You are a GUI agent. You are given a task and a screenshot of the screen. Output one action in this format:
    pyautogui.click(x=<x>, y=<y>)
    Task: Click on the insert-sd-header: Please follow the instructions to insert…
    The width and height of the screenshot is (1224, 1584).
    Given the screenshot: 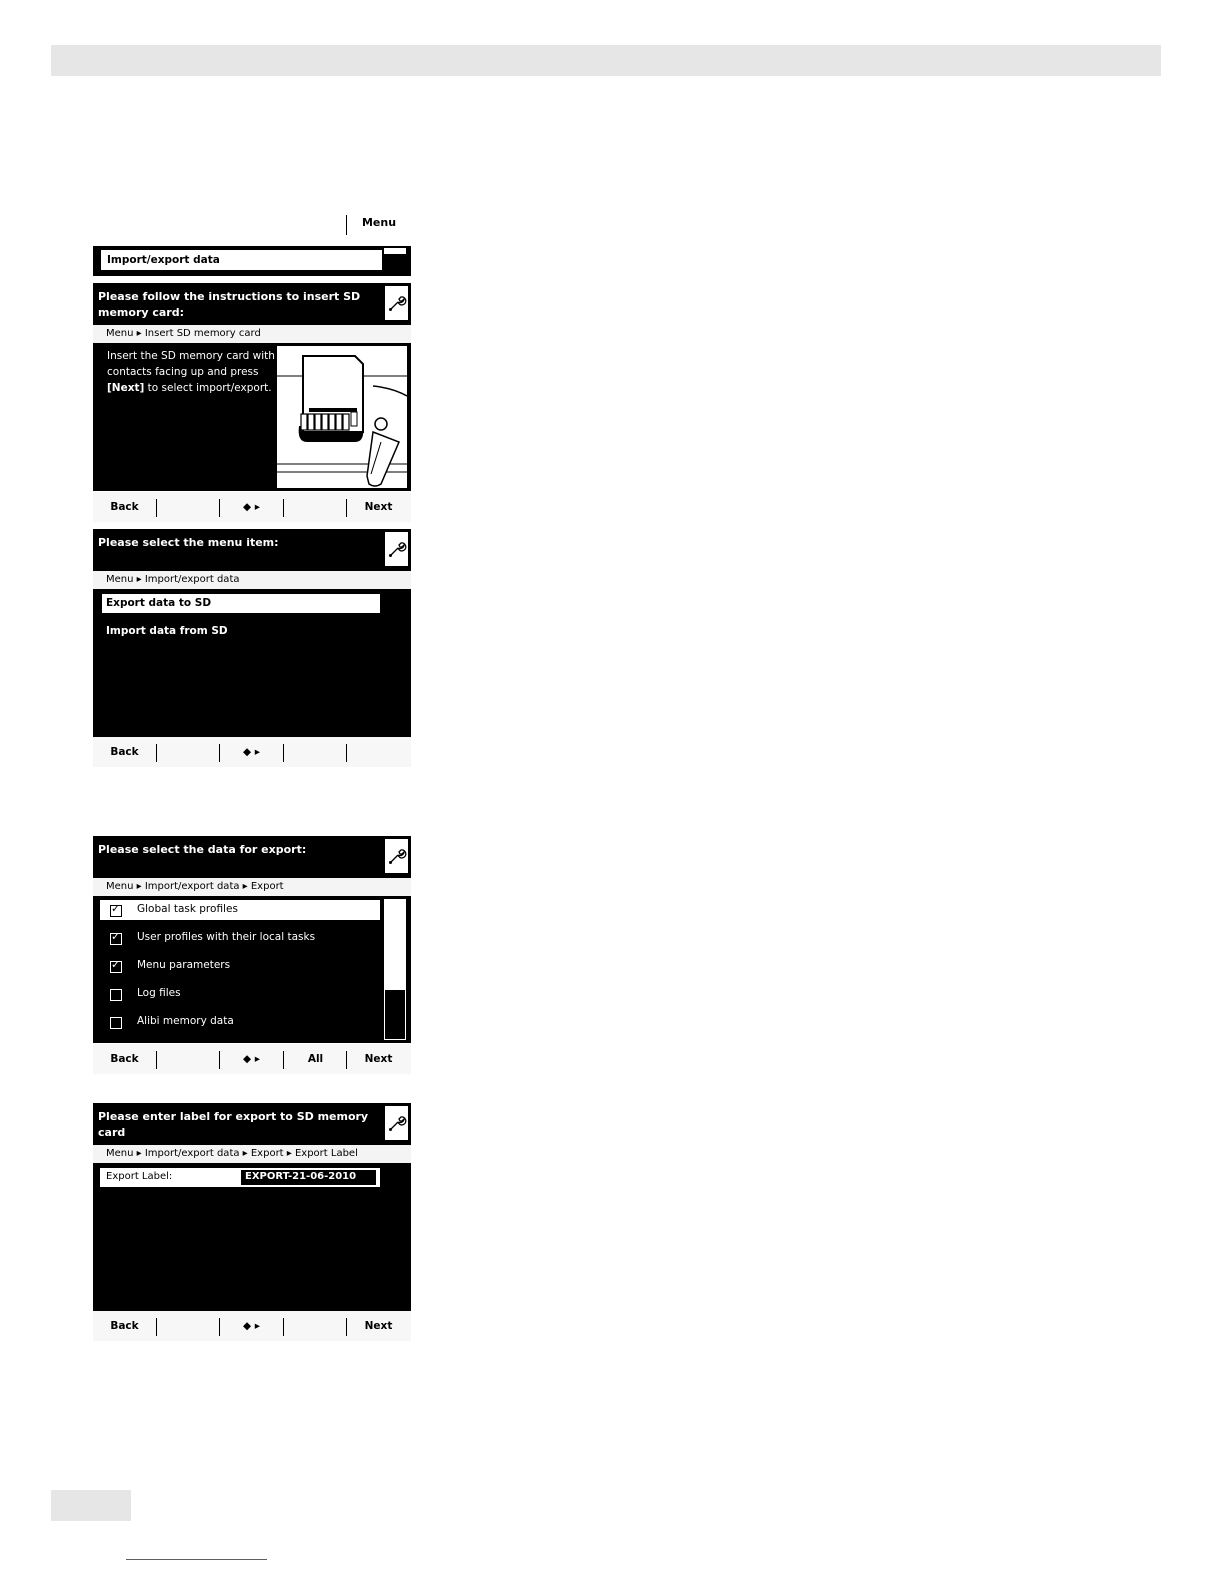 What is the action you would take?
    pyautogui.click(x=252, y=304)
    